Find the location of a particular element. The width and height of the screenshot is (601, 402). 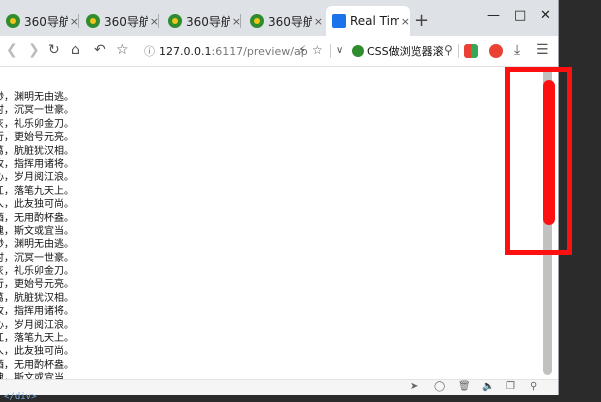

tab-360-nav-3: 360导航_ × is located at coordinates (201, 21).